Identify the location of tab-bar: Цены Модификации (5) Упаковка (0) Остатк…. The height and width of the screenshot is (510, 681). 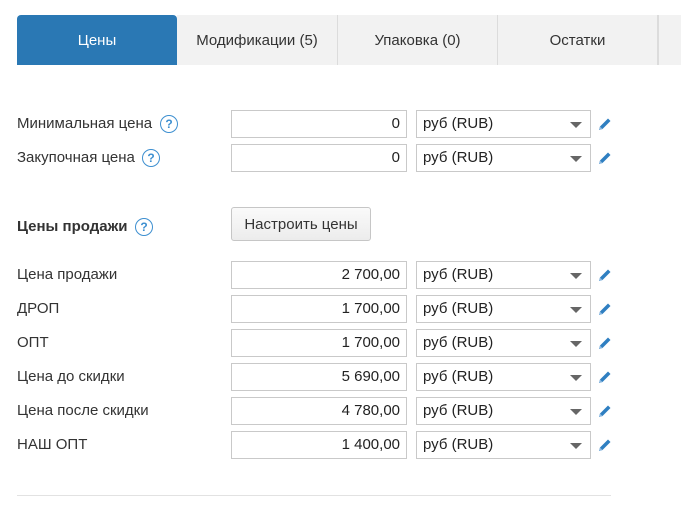
(349, 40).